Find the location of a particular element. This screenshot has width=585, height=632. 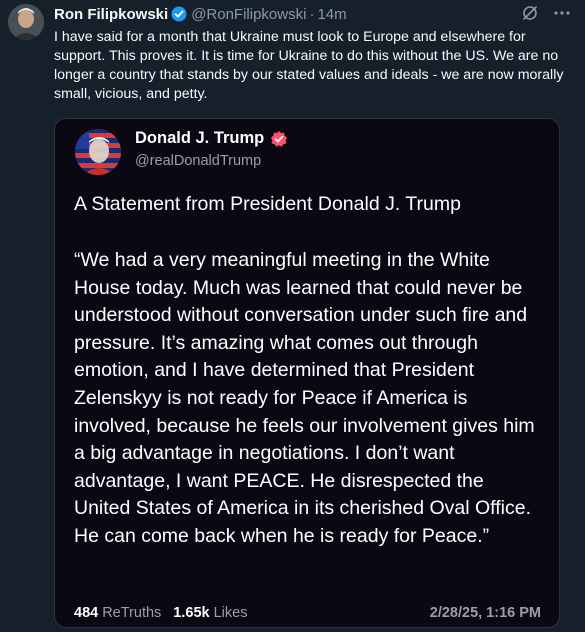

retruths-label: ReTruths is located at coordinates (132, 613).